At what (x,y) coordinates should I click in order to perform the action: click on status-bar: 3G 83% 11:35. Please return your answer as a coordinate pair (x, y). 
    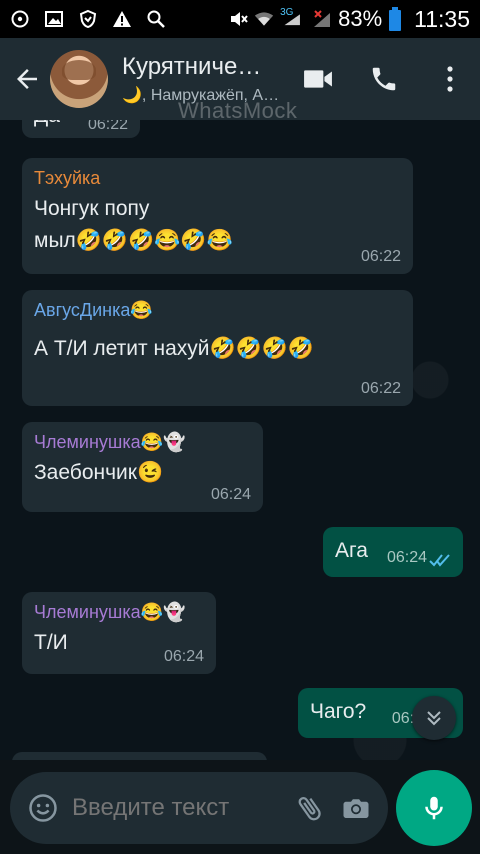
    Looking at the image, I should click on (240, 19).